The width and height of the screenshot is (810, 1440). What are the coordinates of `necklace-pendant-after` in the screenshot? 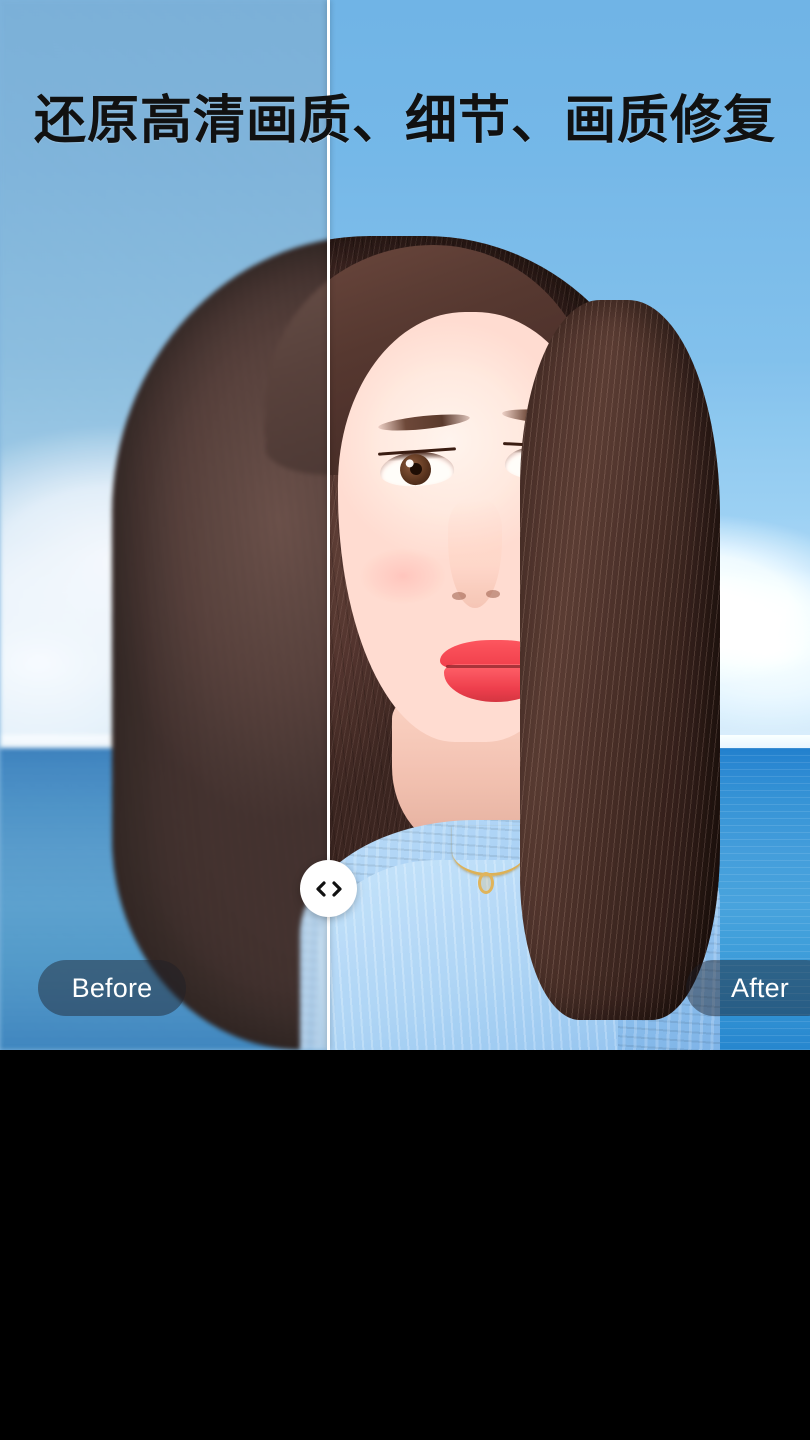 It's located at (486, 883).